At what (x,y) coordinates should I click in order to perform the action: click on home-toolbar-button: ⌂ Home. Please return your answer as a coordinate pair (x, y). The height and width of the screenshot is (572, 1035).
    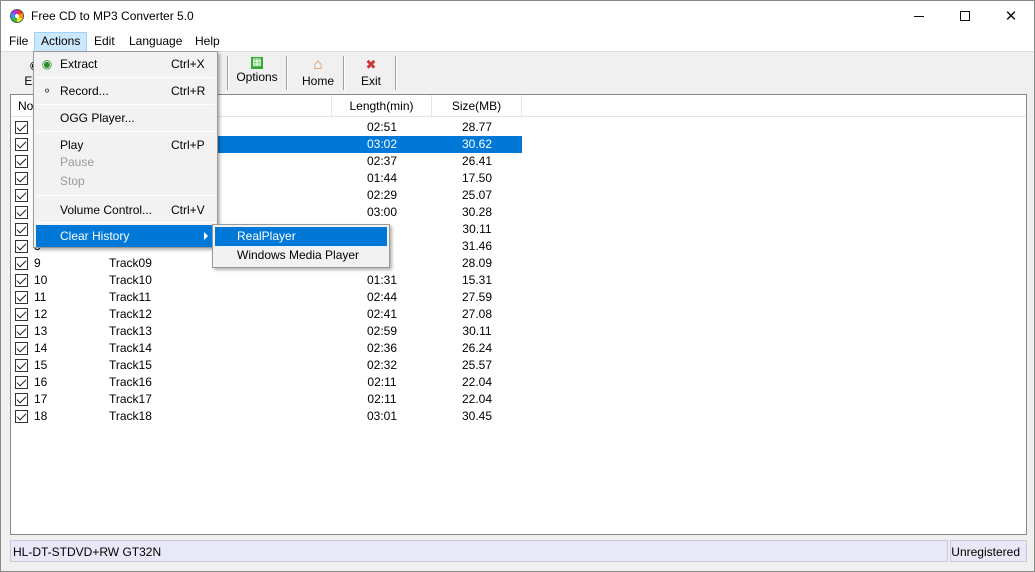
    Looking at the image, I should click on (318, 73).